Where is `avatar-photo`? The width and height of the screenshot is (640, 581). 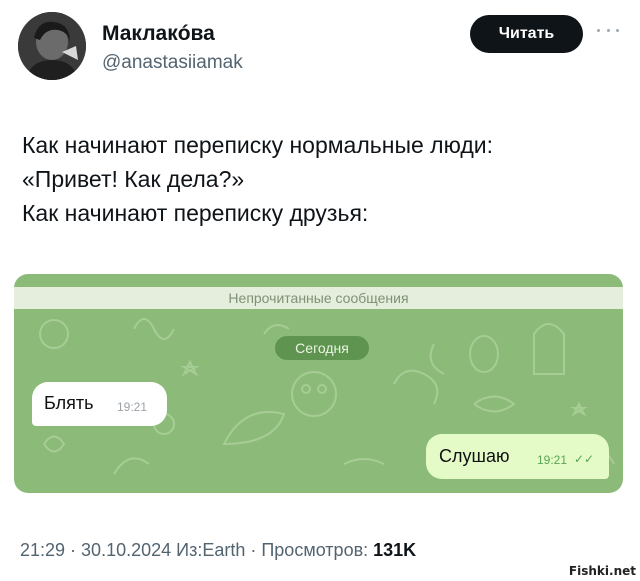 avatar-photo is located at coordinates (52, 46).